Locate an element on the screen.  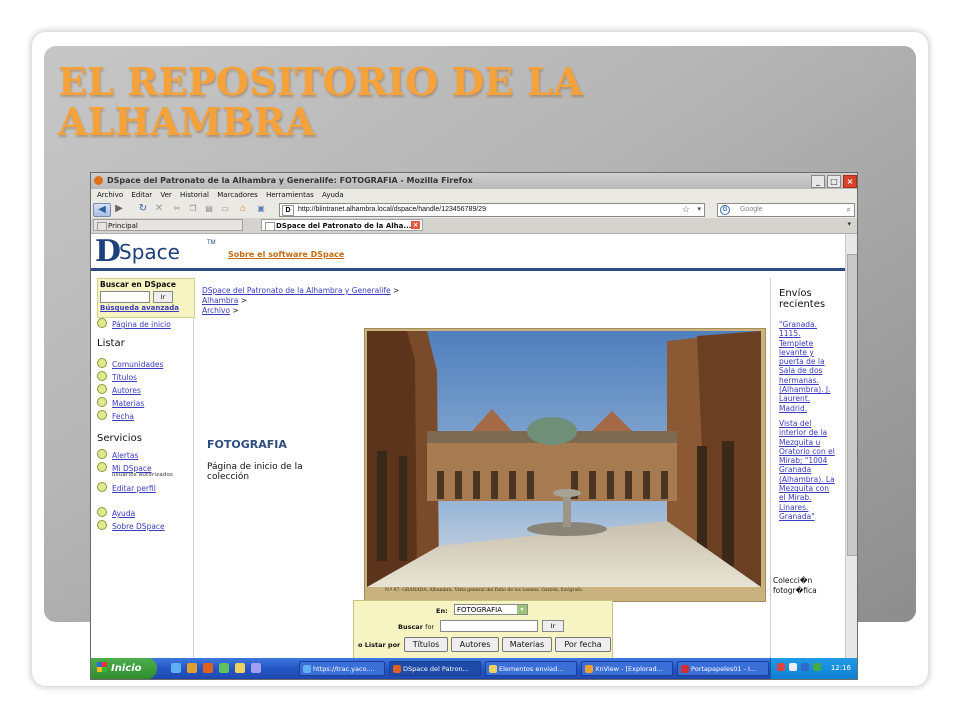
maximize-icon: □ is located at coordinates (834, 181).